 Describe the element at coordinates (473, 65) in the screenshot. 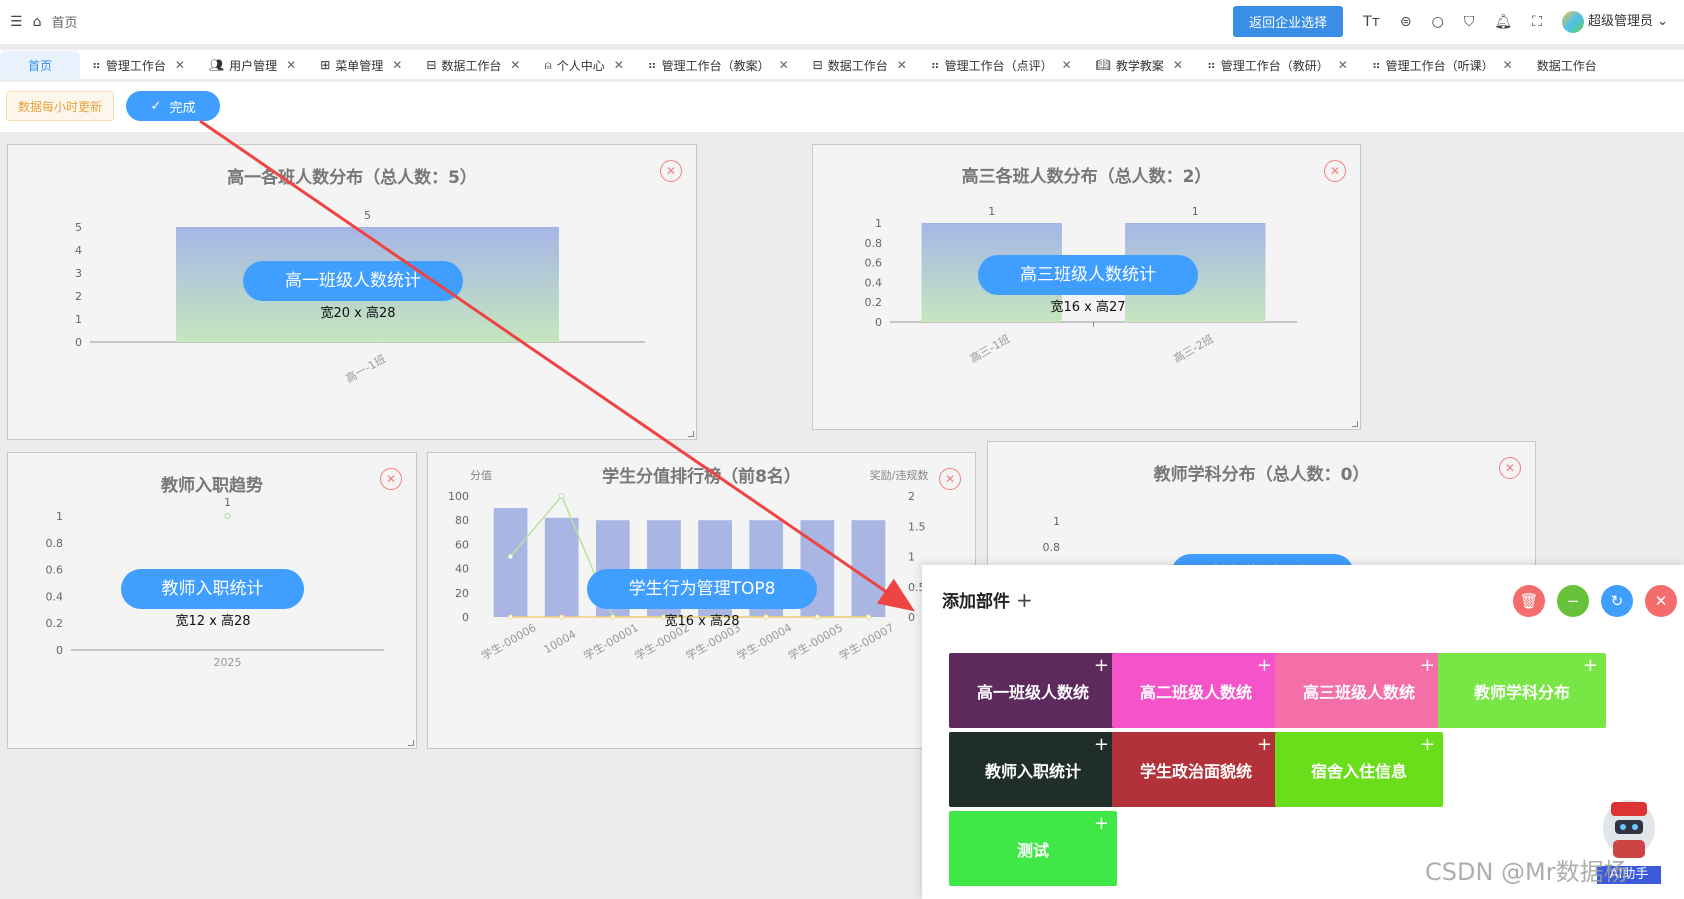

I see `tab-4: ⊟ 数据工作台 ✕` at that location.